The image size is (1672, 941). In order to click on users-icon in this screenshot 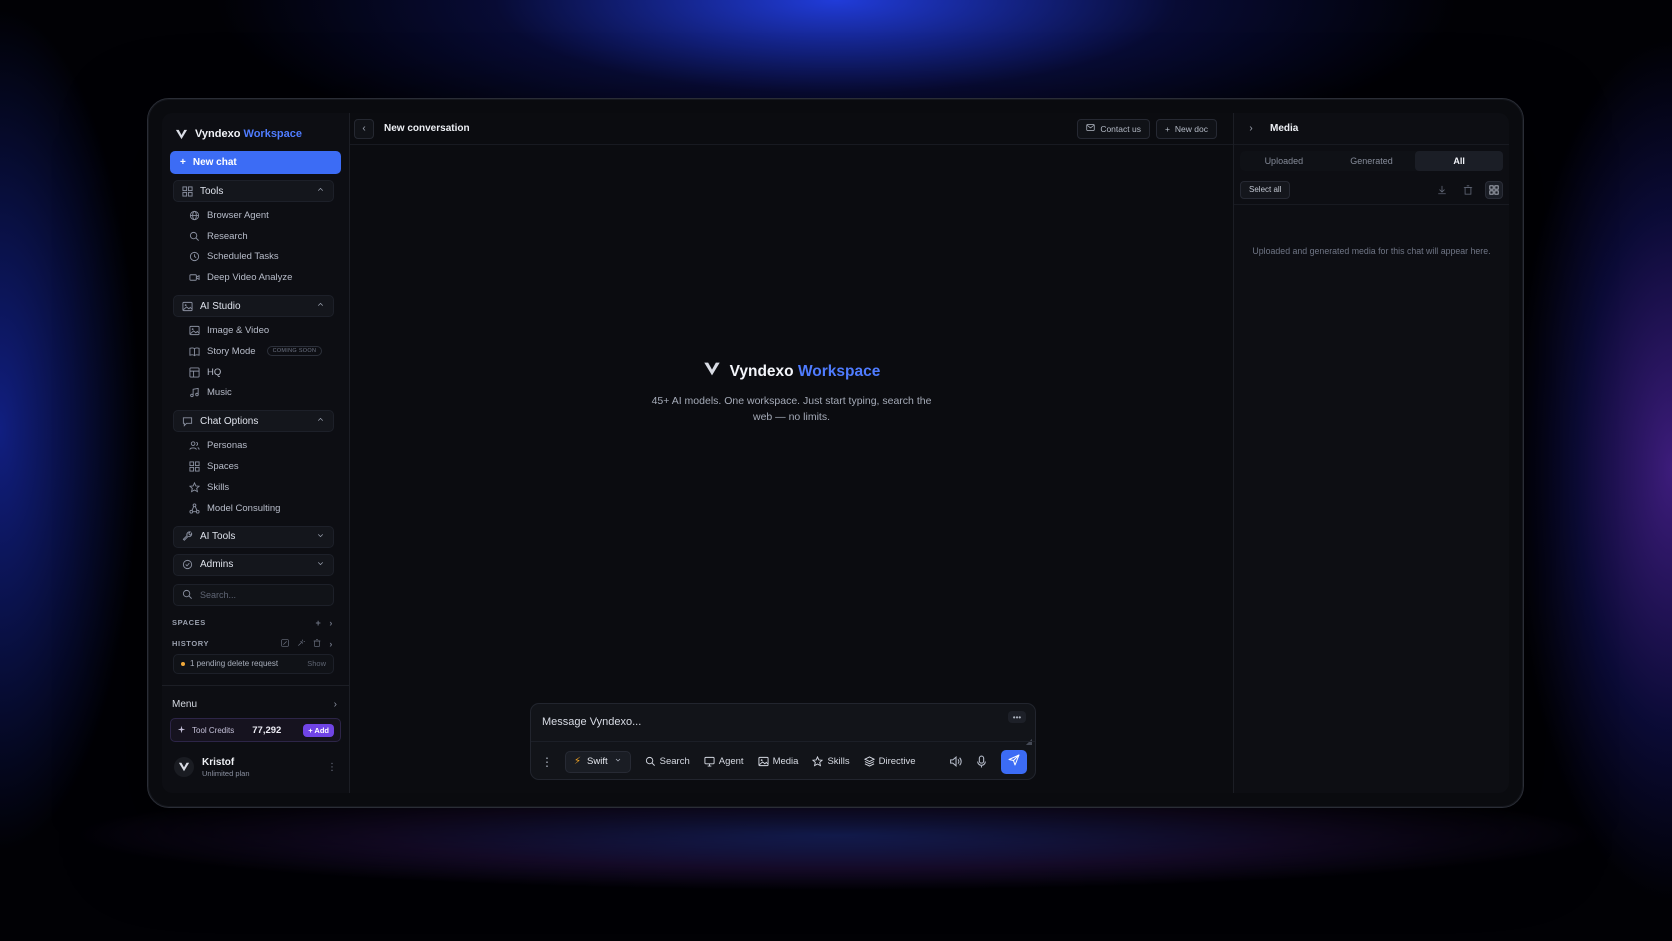, I will do `click(194, 445)`.